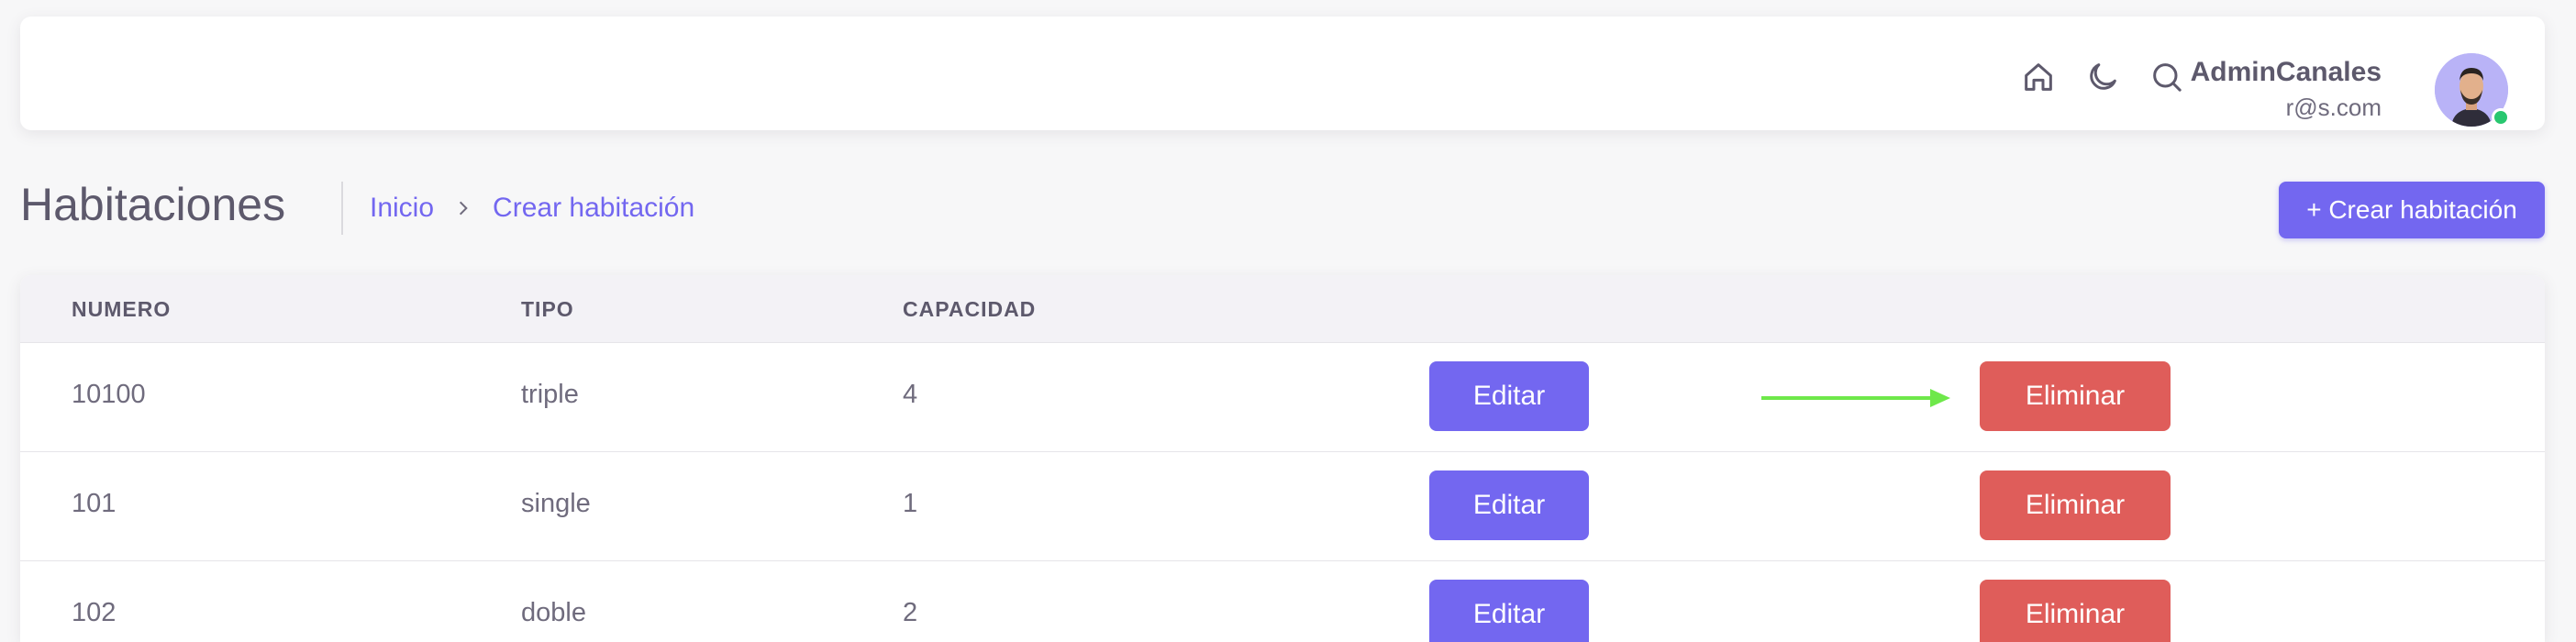 The width and height of the screenshot is (2576, 642). What do you see at coordinates (109, 394) in the screenshot?
I see `cell-numero: 10100` at bounding box center [109, 394].